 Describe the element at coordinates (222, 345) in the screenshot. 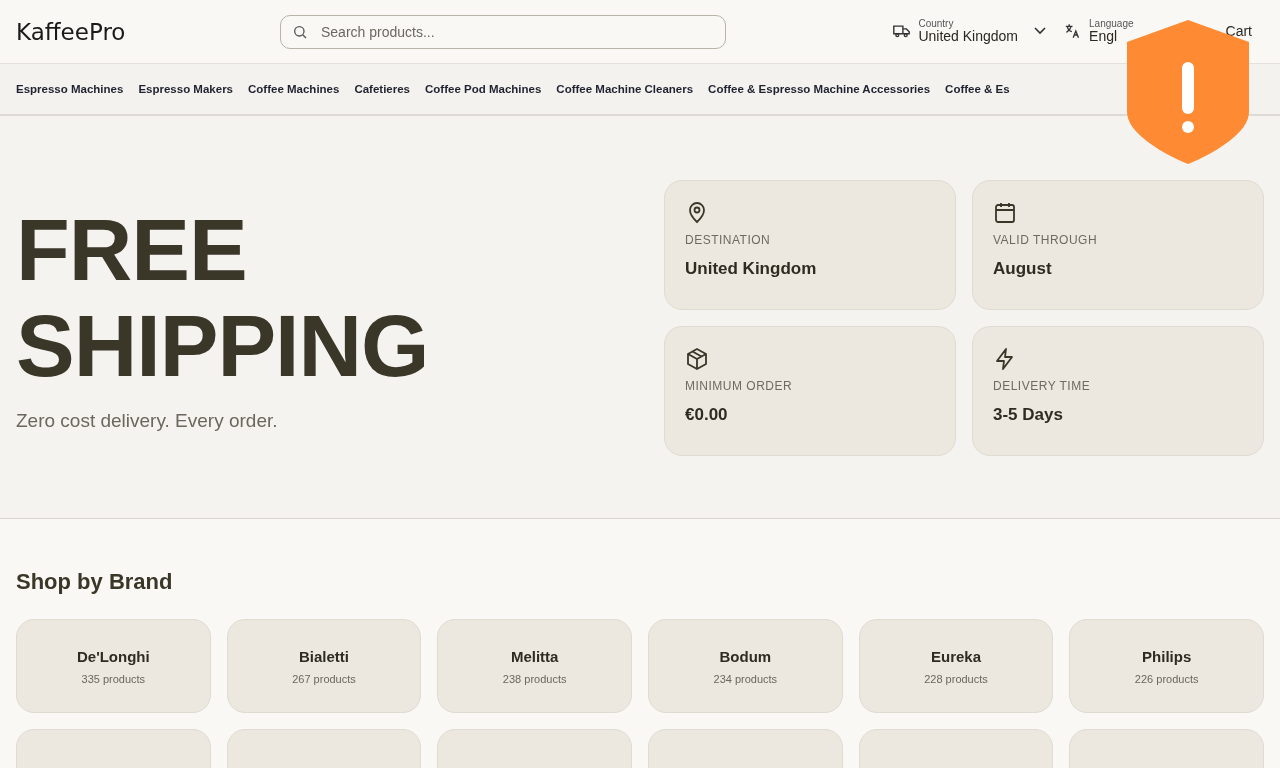

I see `hero-title: SHIPPING` at that location.